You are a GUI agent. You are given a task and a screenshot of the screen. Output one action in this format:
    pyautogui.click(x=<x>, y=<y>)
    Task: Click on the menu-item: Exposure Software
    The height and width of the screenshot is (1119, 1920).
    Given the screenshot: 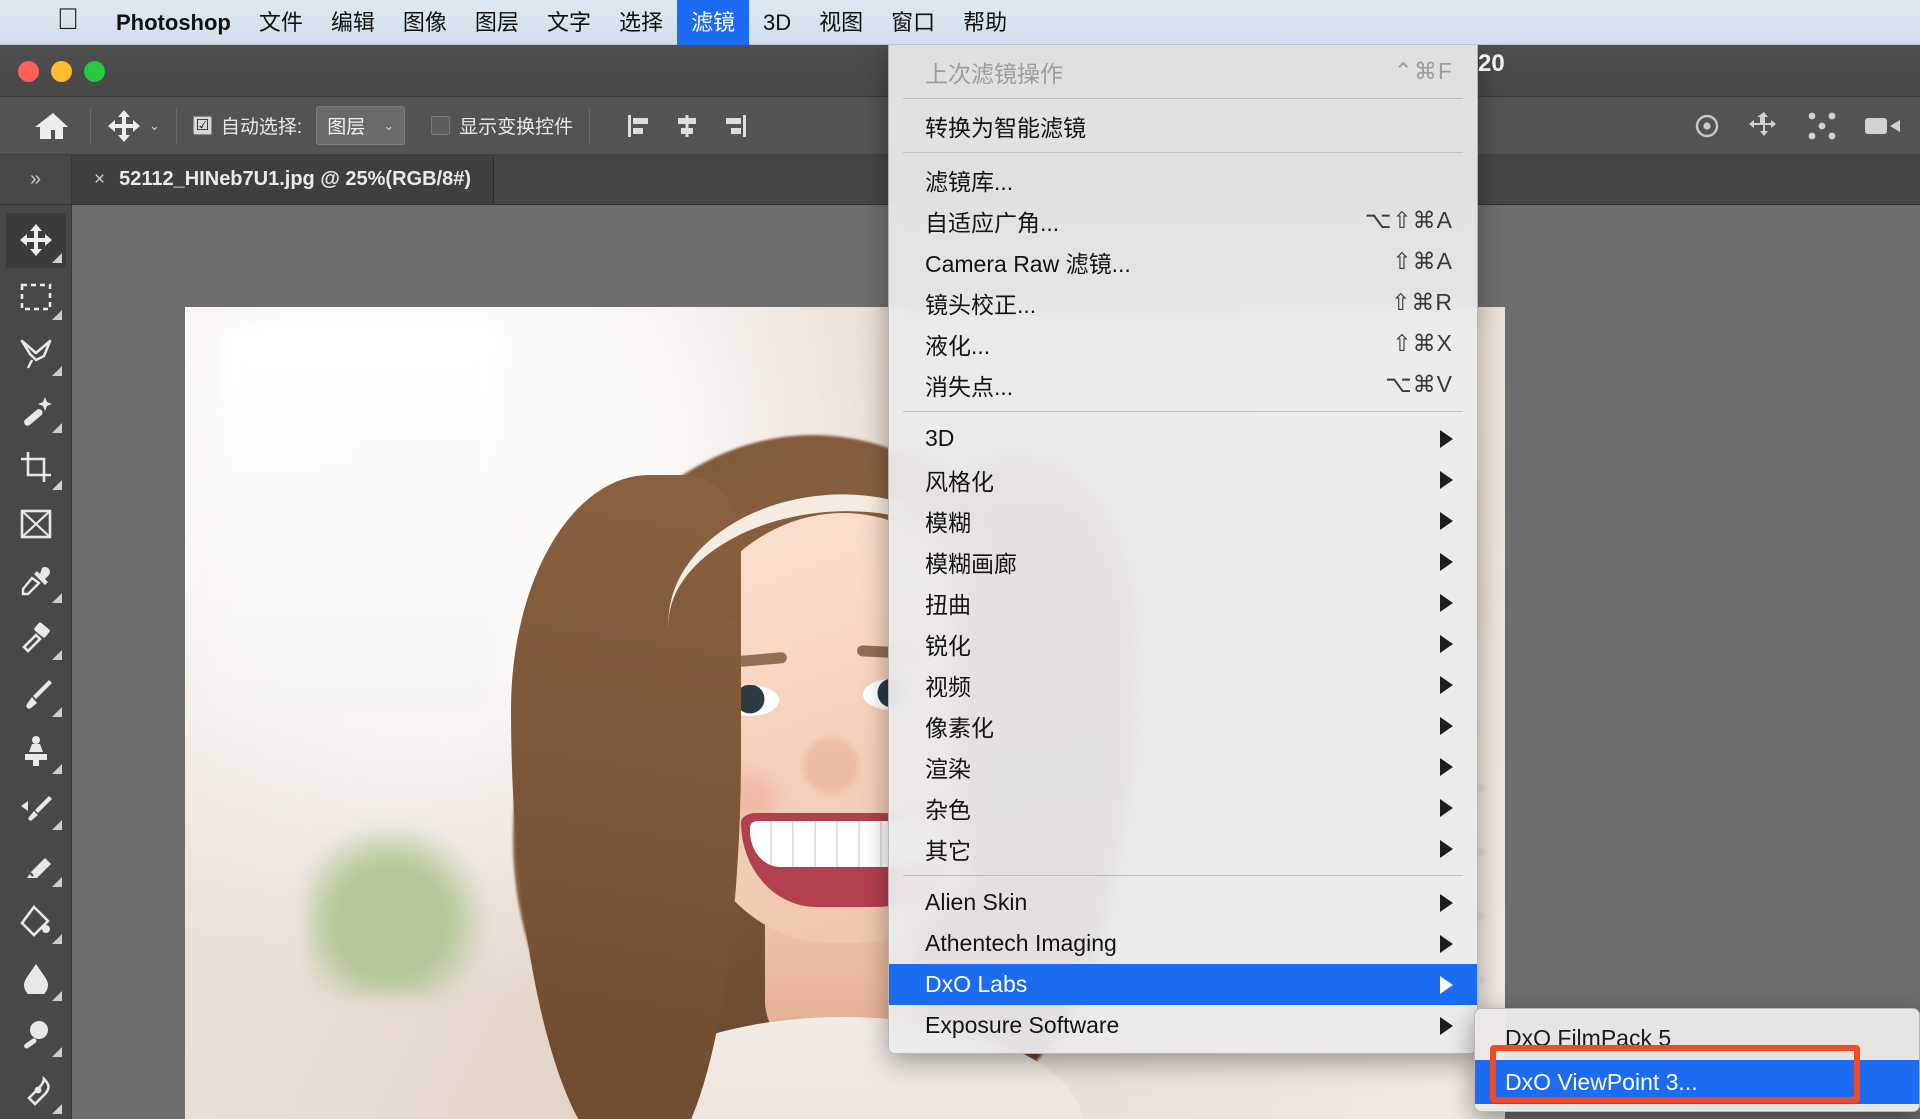 What is the action you would take?
    pyautogui.click(x=1183, y=1025)
    